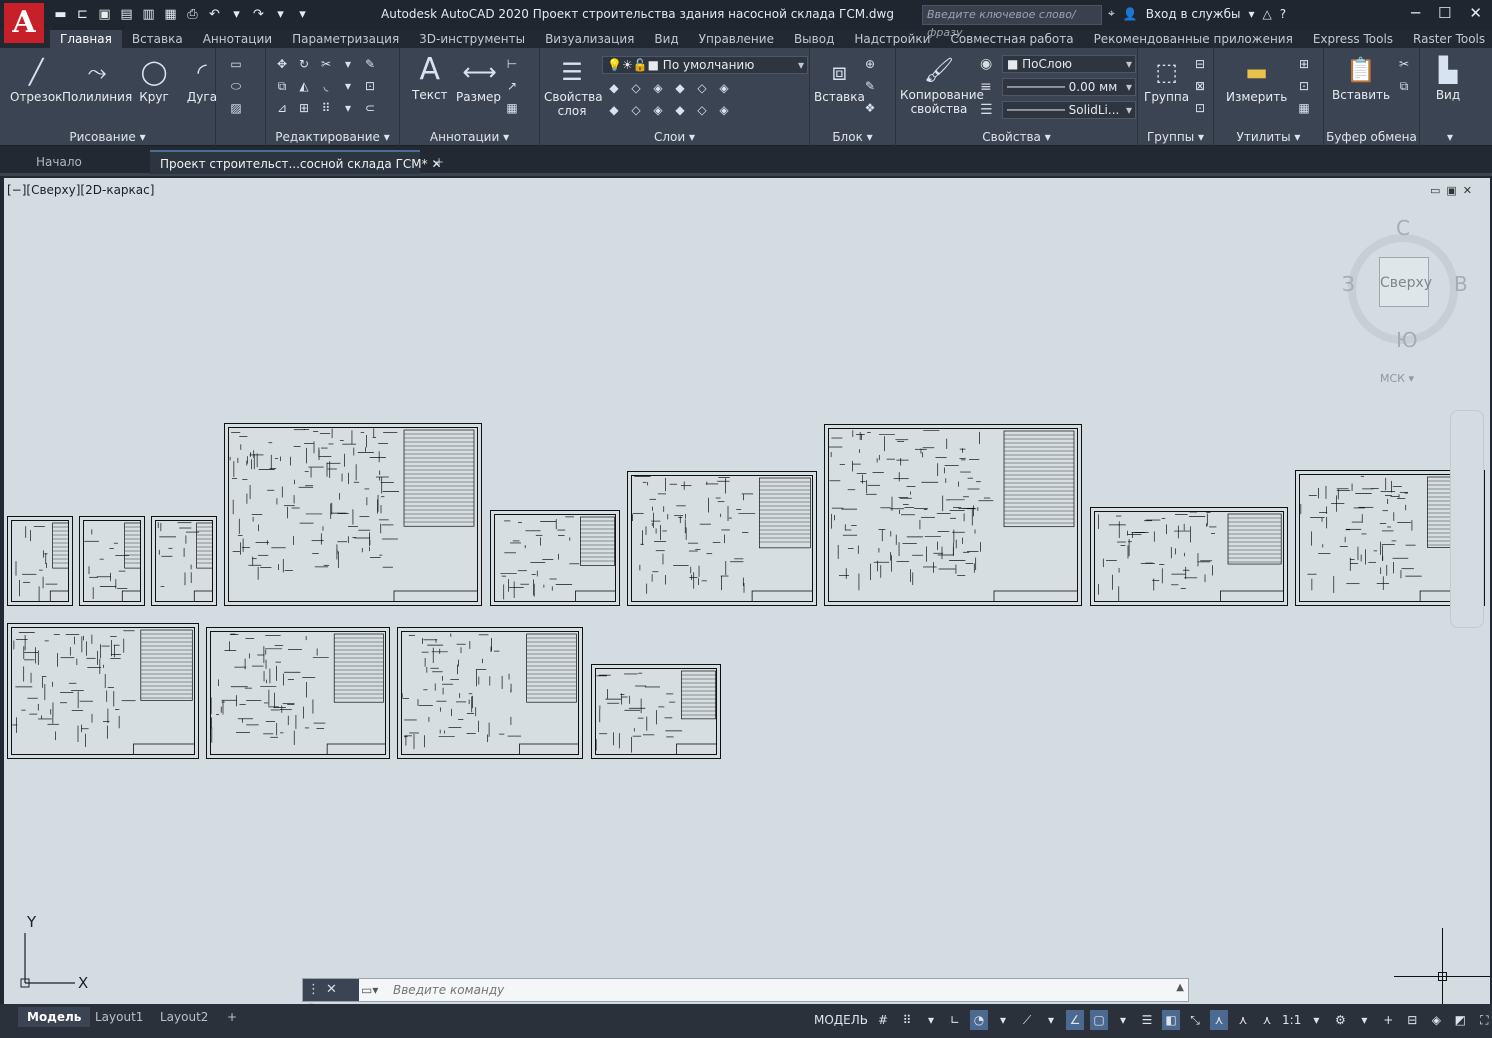 Image resolution: width=1492 pixels, height=1038 pixels. I want to click on compass-south: Ю, so click(1407, 340).